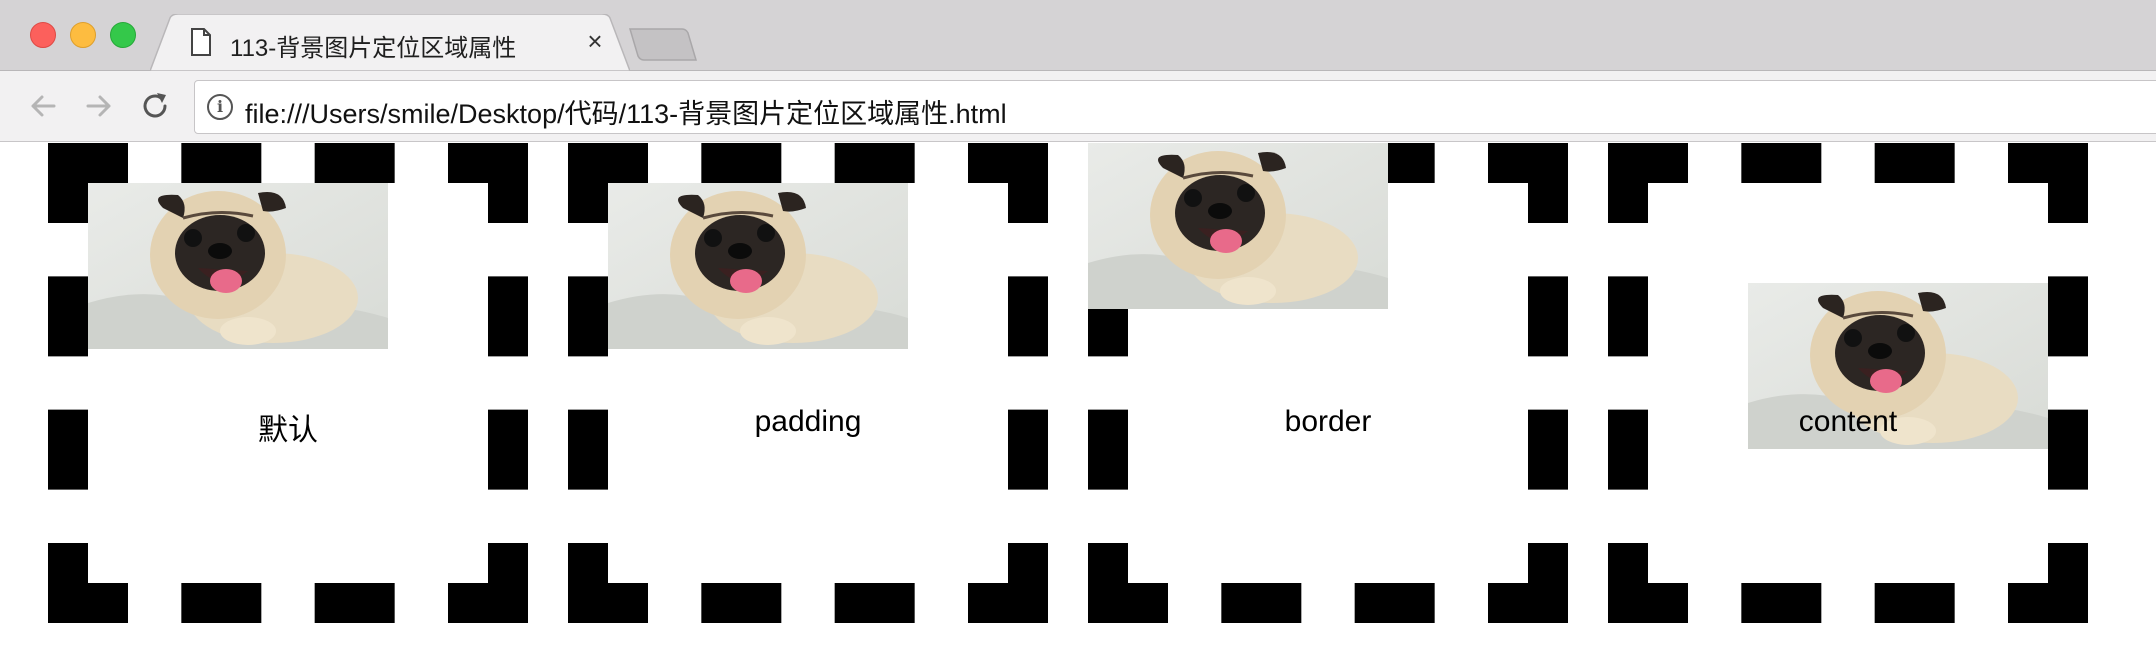 The image size is (2156, 672). Describe the element at coordinates (808, 421) in the screenshot. I see `box-label: padding` at that location.